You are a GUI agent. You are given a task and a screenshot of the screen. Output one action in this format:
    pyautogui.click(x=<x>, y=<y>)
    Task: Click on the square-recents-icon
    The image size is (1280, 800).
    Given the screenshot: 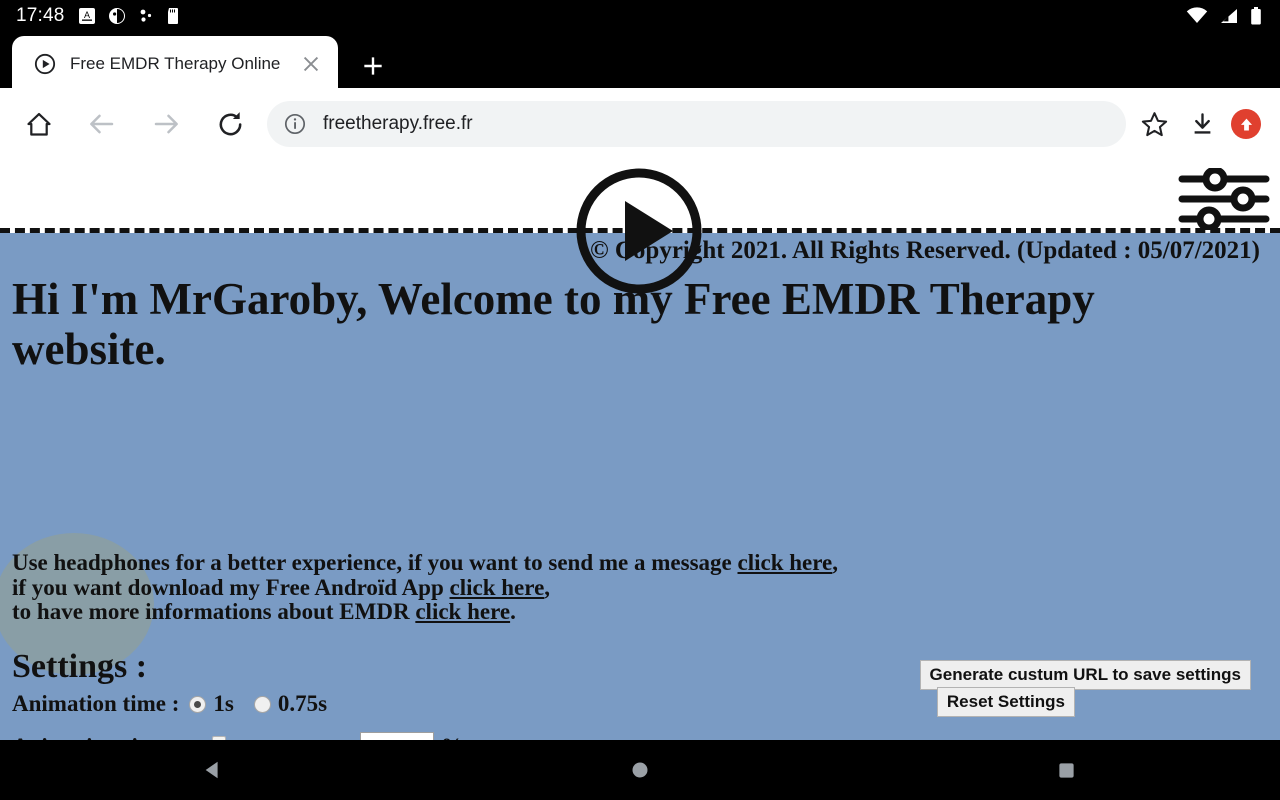 What is the action you would take?
    pyautogui.click(x=1067, y=770)
    